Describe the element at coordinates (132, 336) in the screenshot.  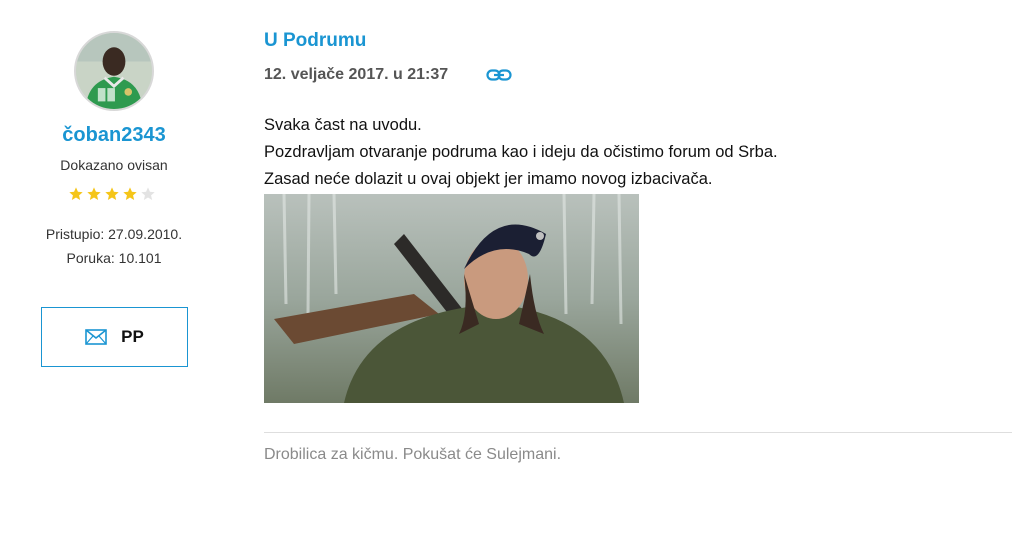
I see `private-message-label: PP` at that location.